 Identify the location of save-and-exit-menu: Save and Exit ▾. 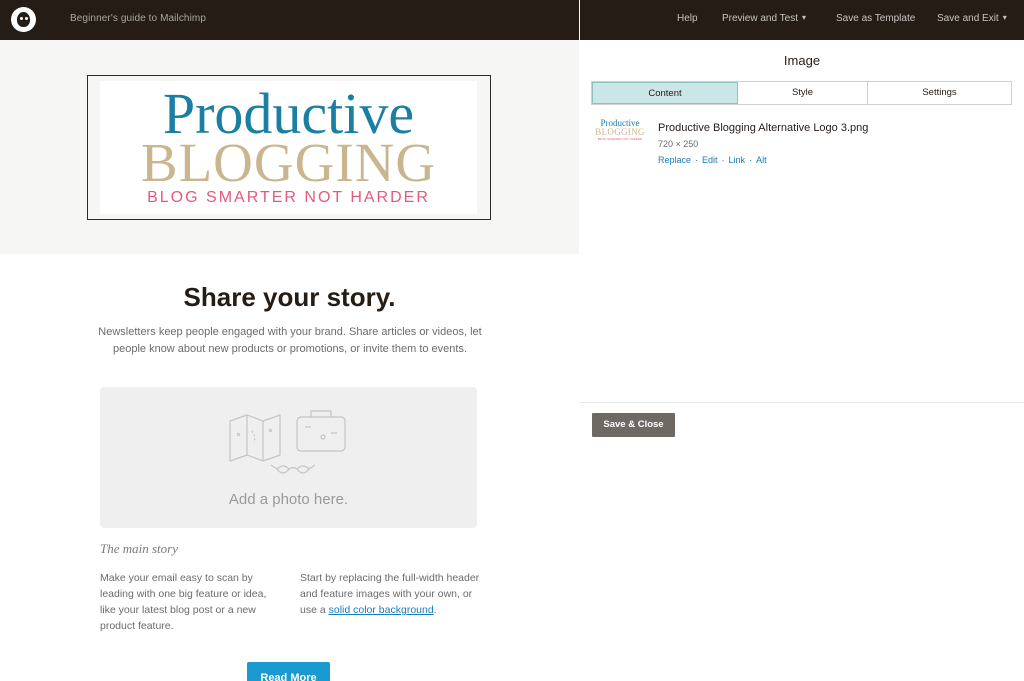
(972, 18).